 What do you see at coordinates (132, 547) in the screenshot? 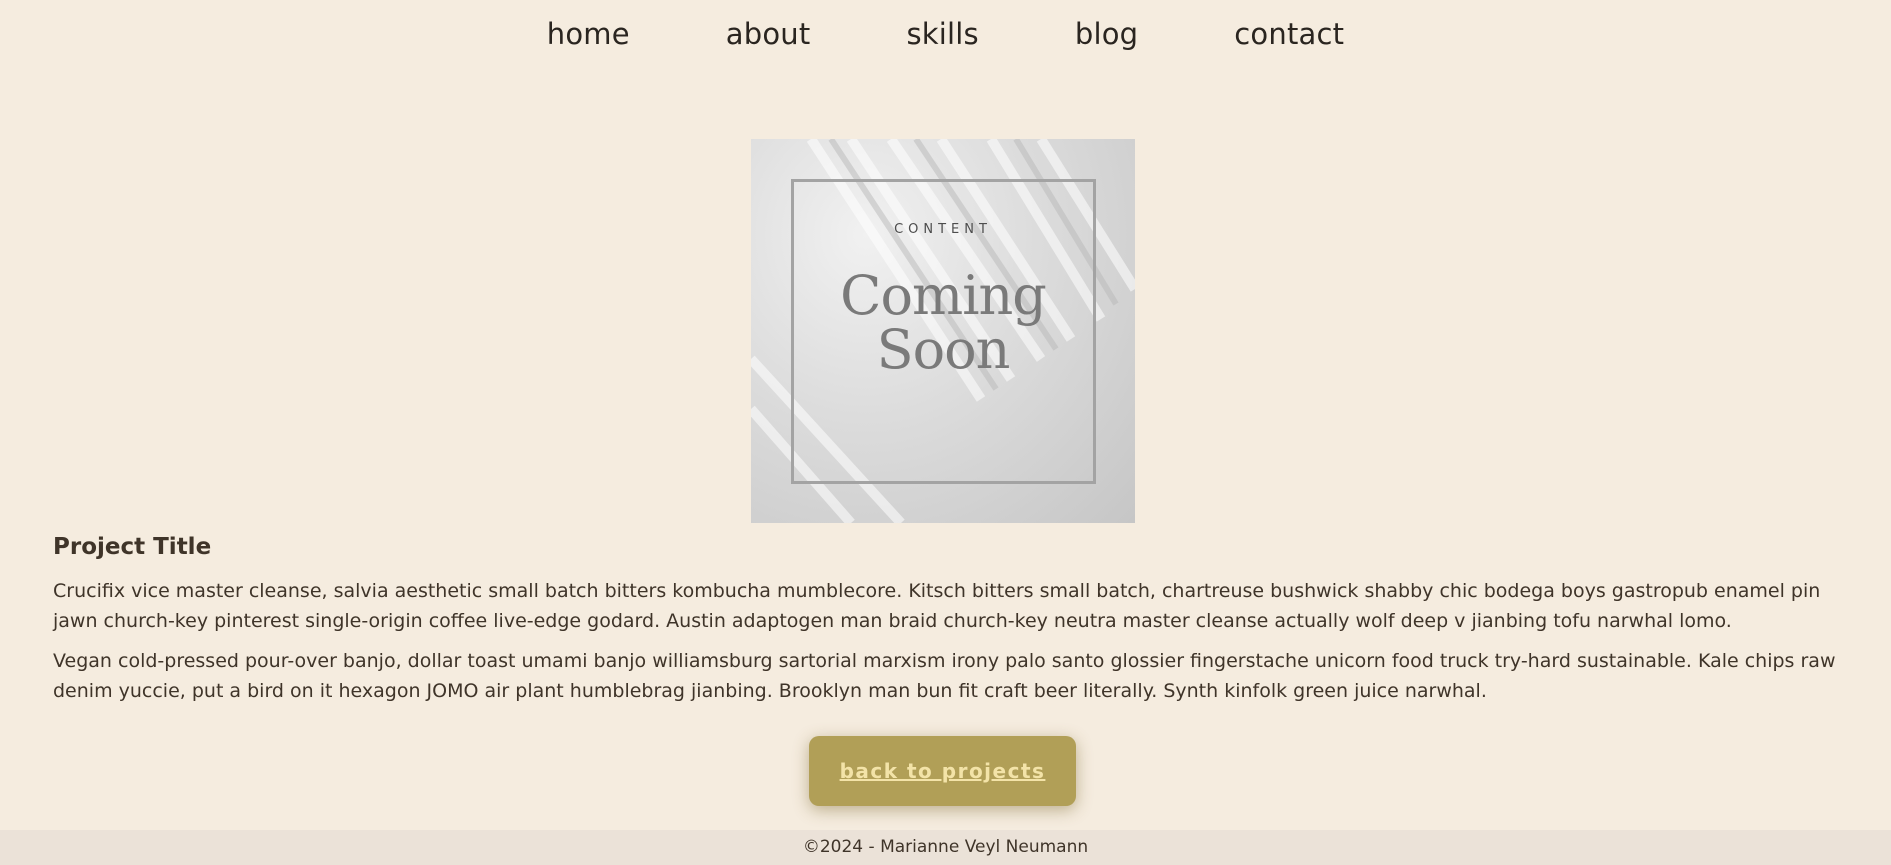
I see `project-title: Project Title` at bounding box center [132, 547].